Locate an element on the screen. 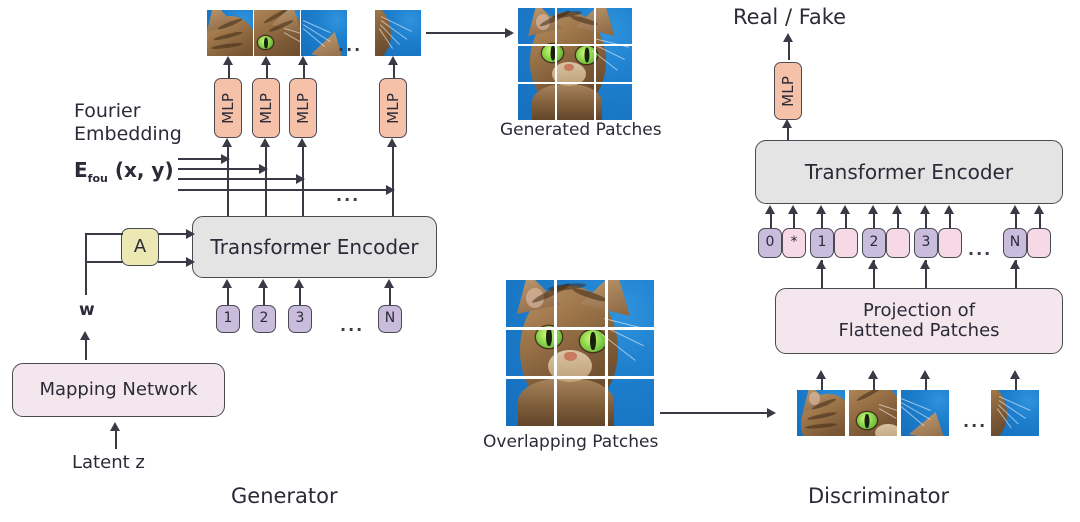 This screenshot has height=522, width=1080. discriminator-token-pos-2-label: 2 is located at coordinates (874, 242).